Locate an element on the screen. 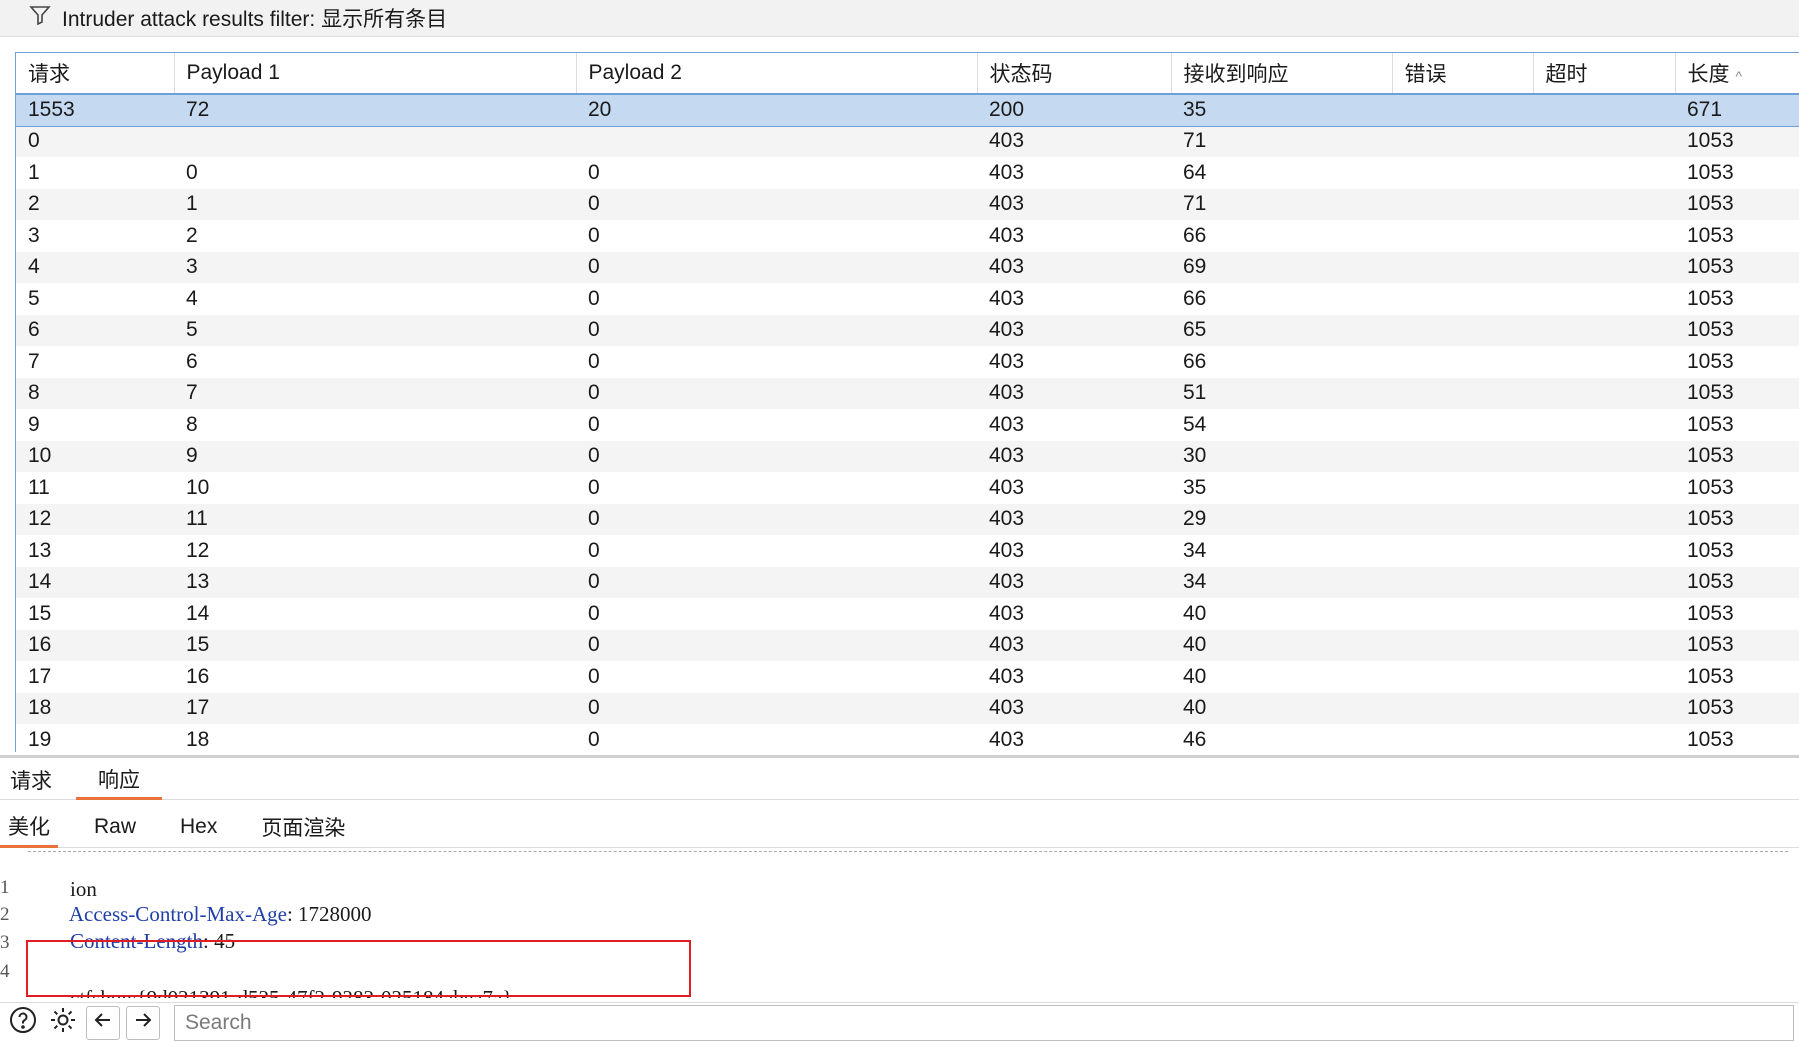 The image size is (1799, 1042). table-row: 8 7 0 403 51 1053 is located at coordinates (907, 393).